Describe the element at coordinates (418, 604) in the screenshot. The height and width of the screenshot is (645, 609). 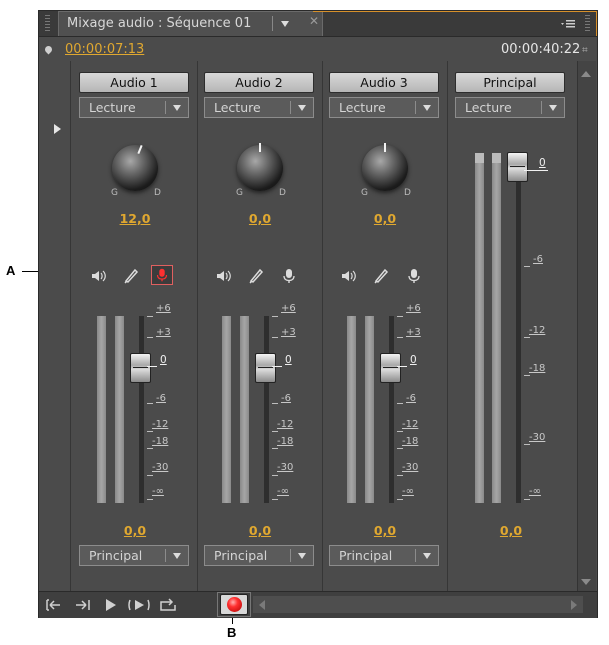
I see `horizontal-scrollbar` at that location.